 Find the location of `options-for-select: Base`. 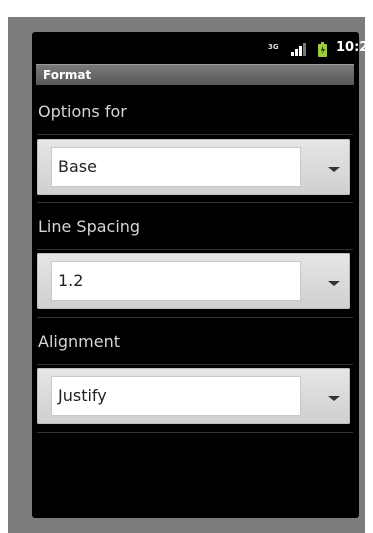

options-for-select: Base is located at coordinates (193, 167).